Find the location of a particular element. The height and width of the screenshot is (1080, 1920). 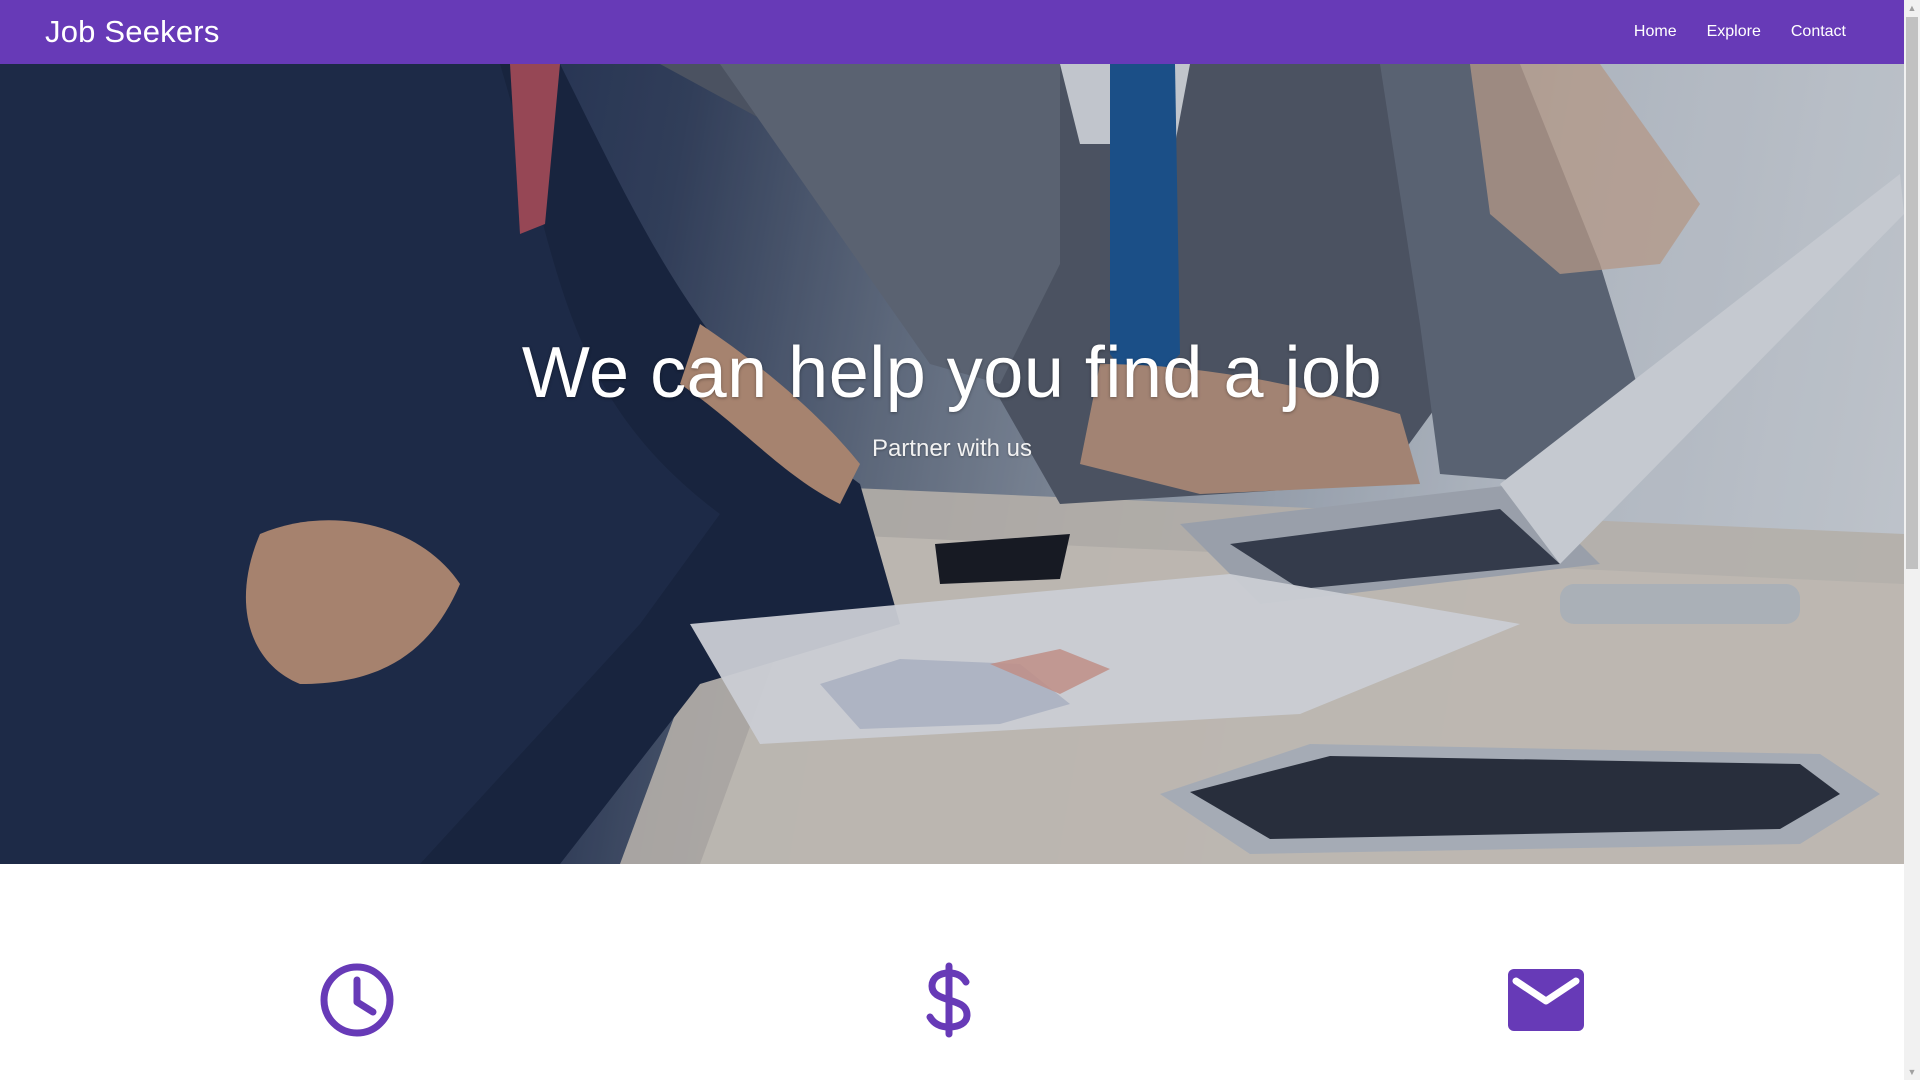

top-navbar: Job Seekers Home Explore Contact is located at coordinates (952, 32).